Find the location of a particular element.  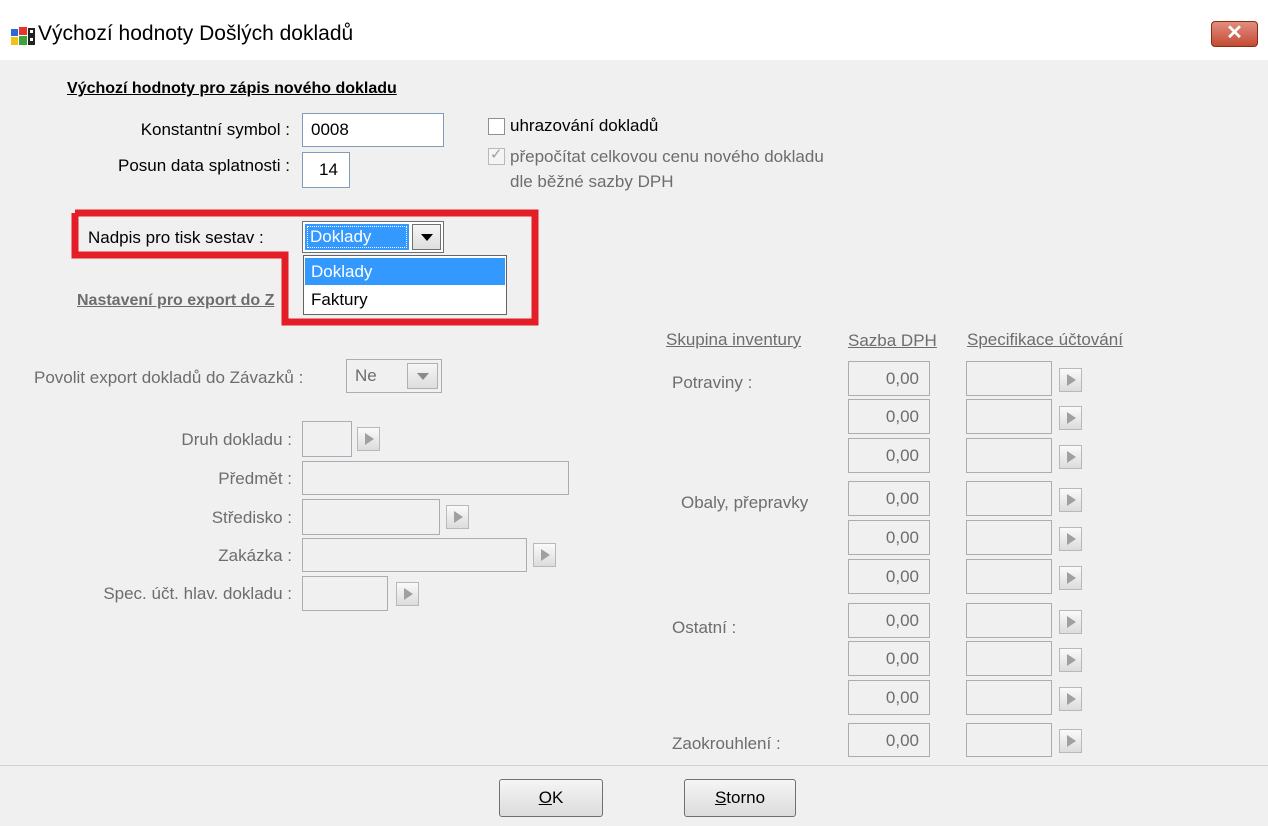

footer-divider is located at coordinates (634, 765).